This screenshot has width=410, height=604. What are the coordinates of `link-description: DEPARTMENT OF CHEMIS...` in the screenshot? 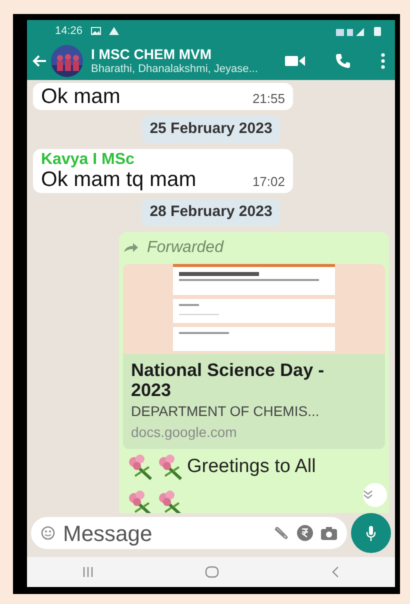 It's located at (225, 412).